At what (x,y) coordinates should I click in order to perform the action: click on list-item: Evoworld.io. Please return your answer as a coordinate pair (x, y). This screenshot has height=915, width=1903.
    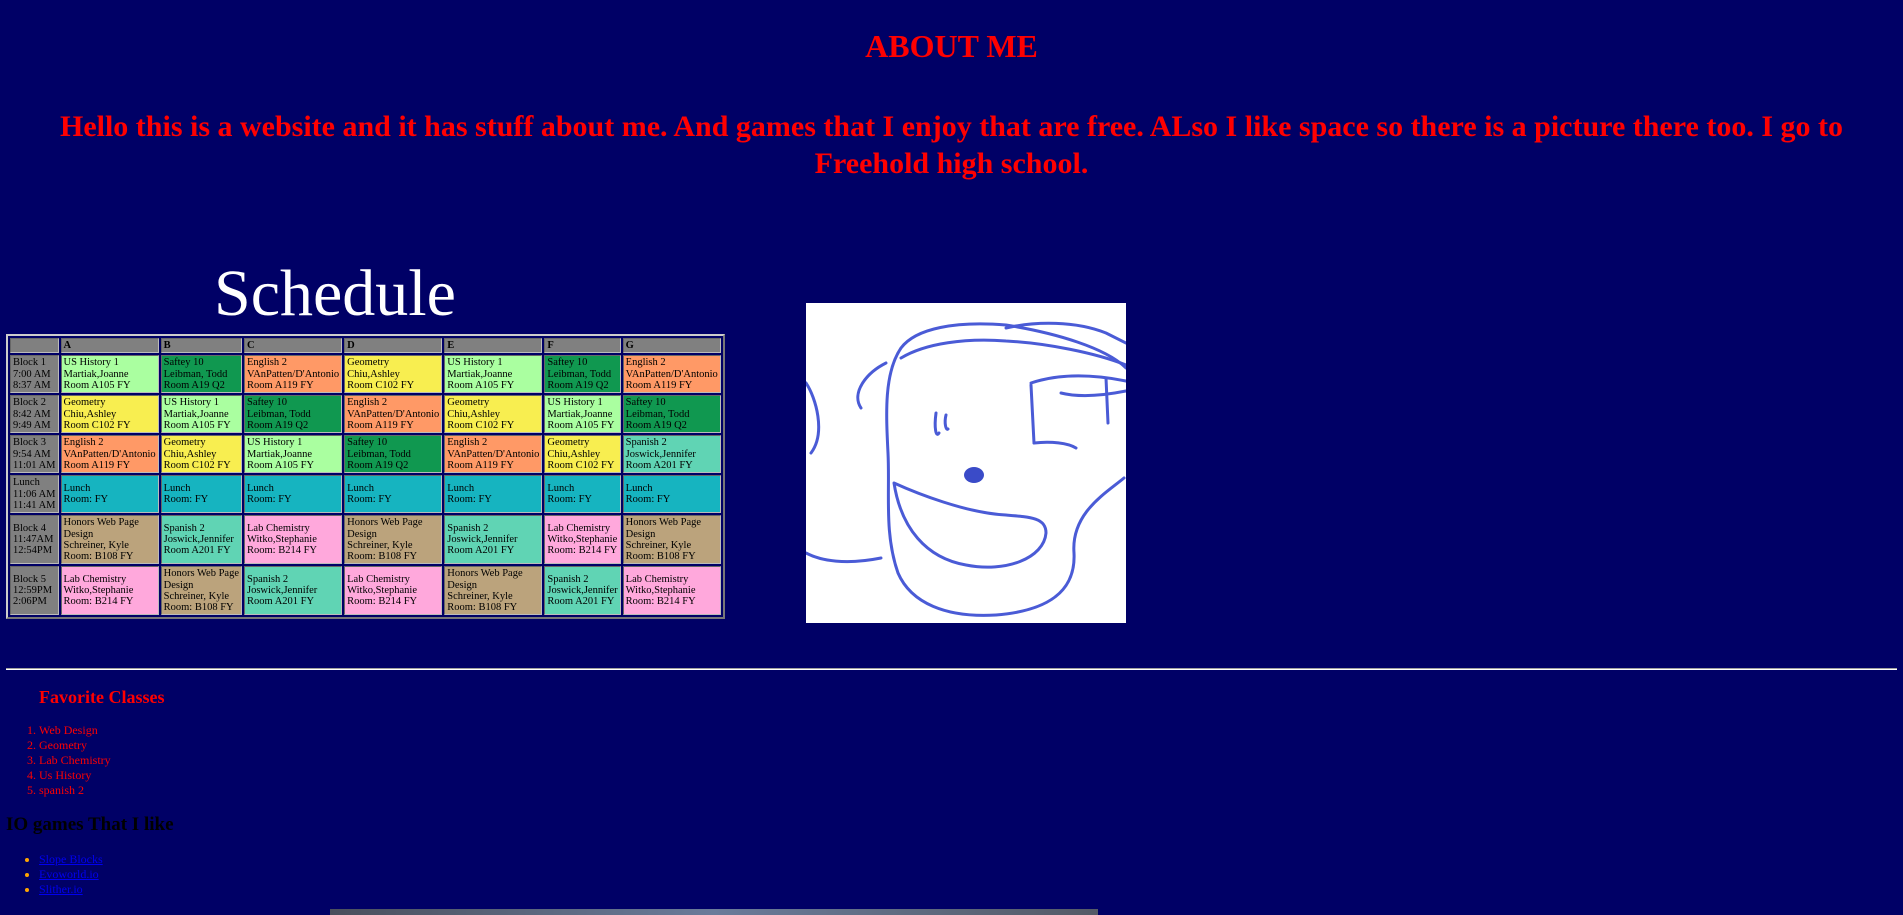
    Looking at the image, I should click on (71, 874).